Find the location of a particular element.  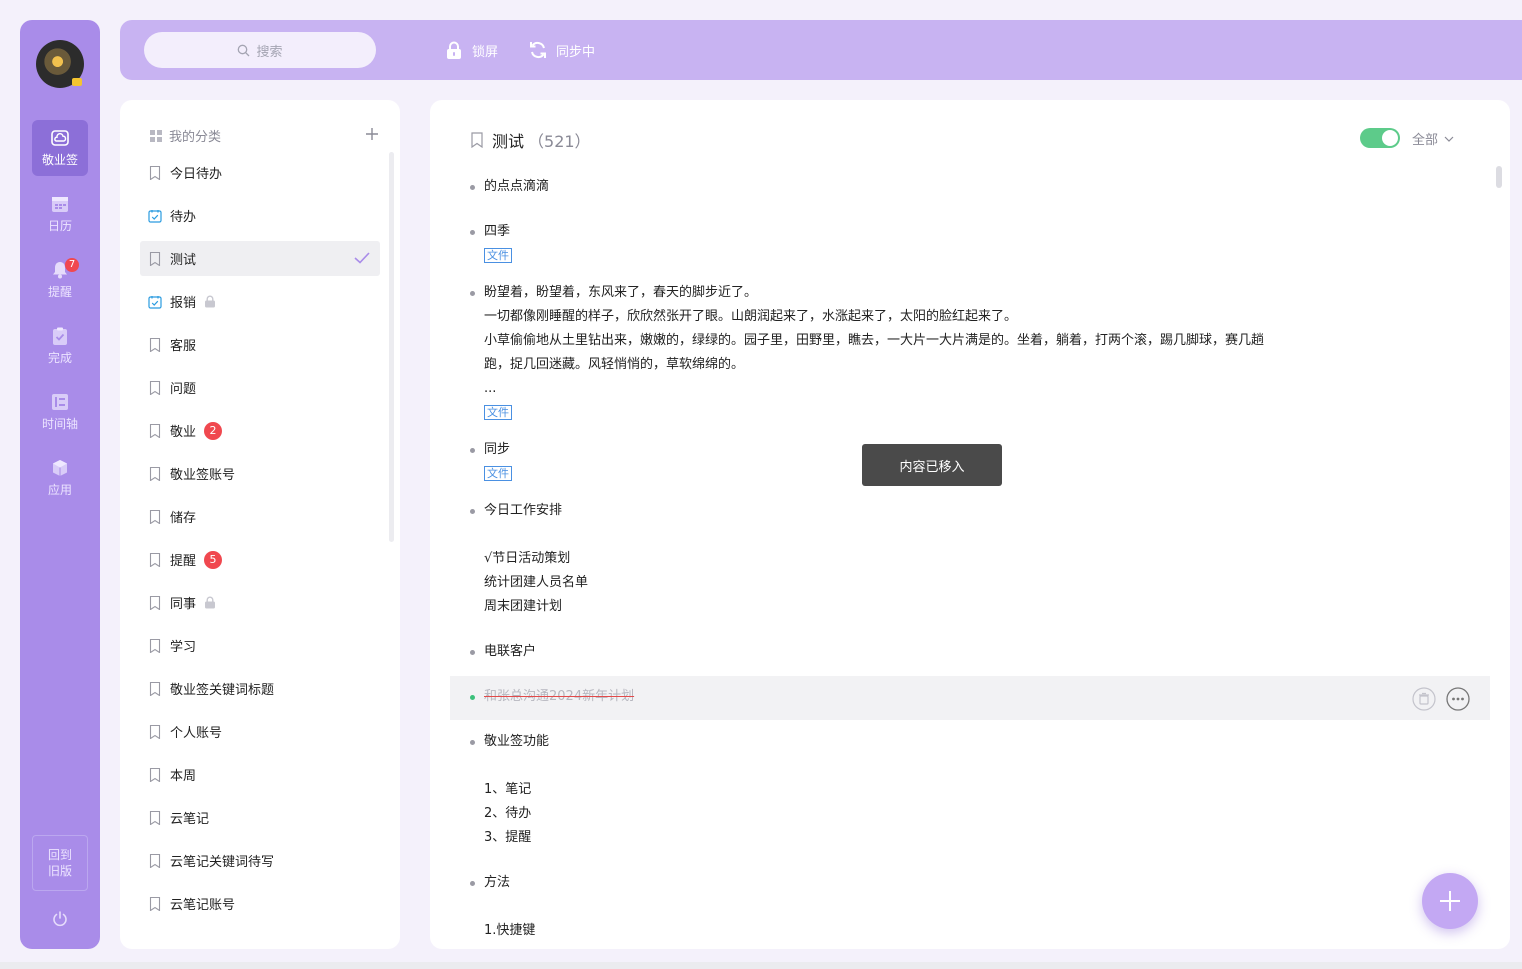

rail-label: 完成 is located at coordinates (59, 357).